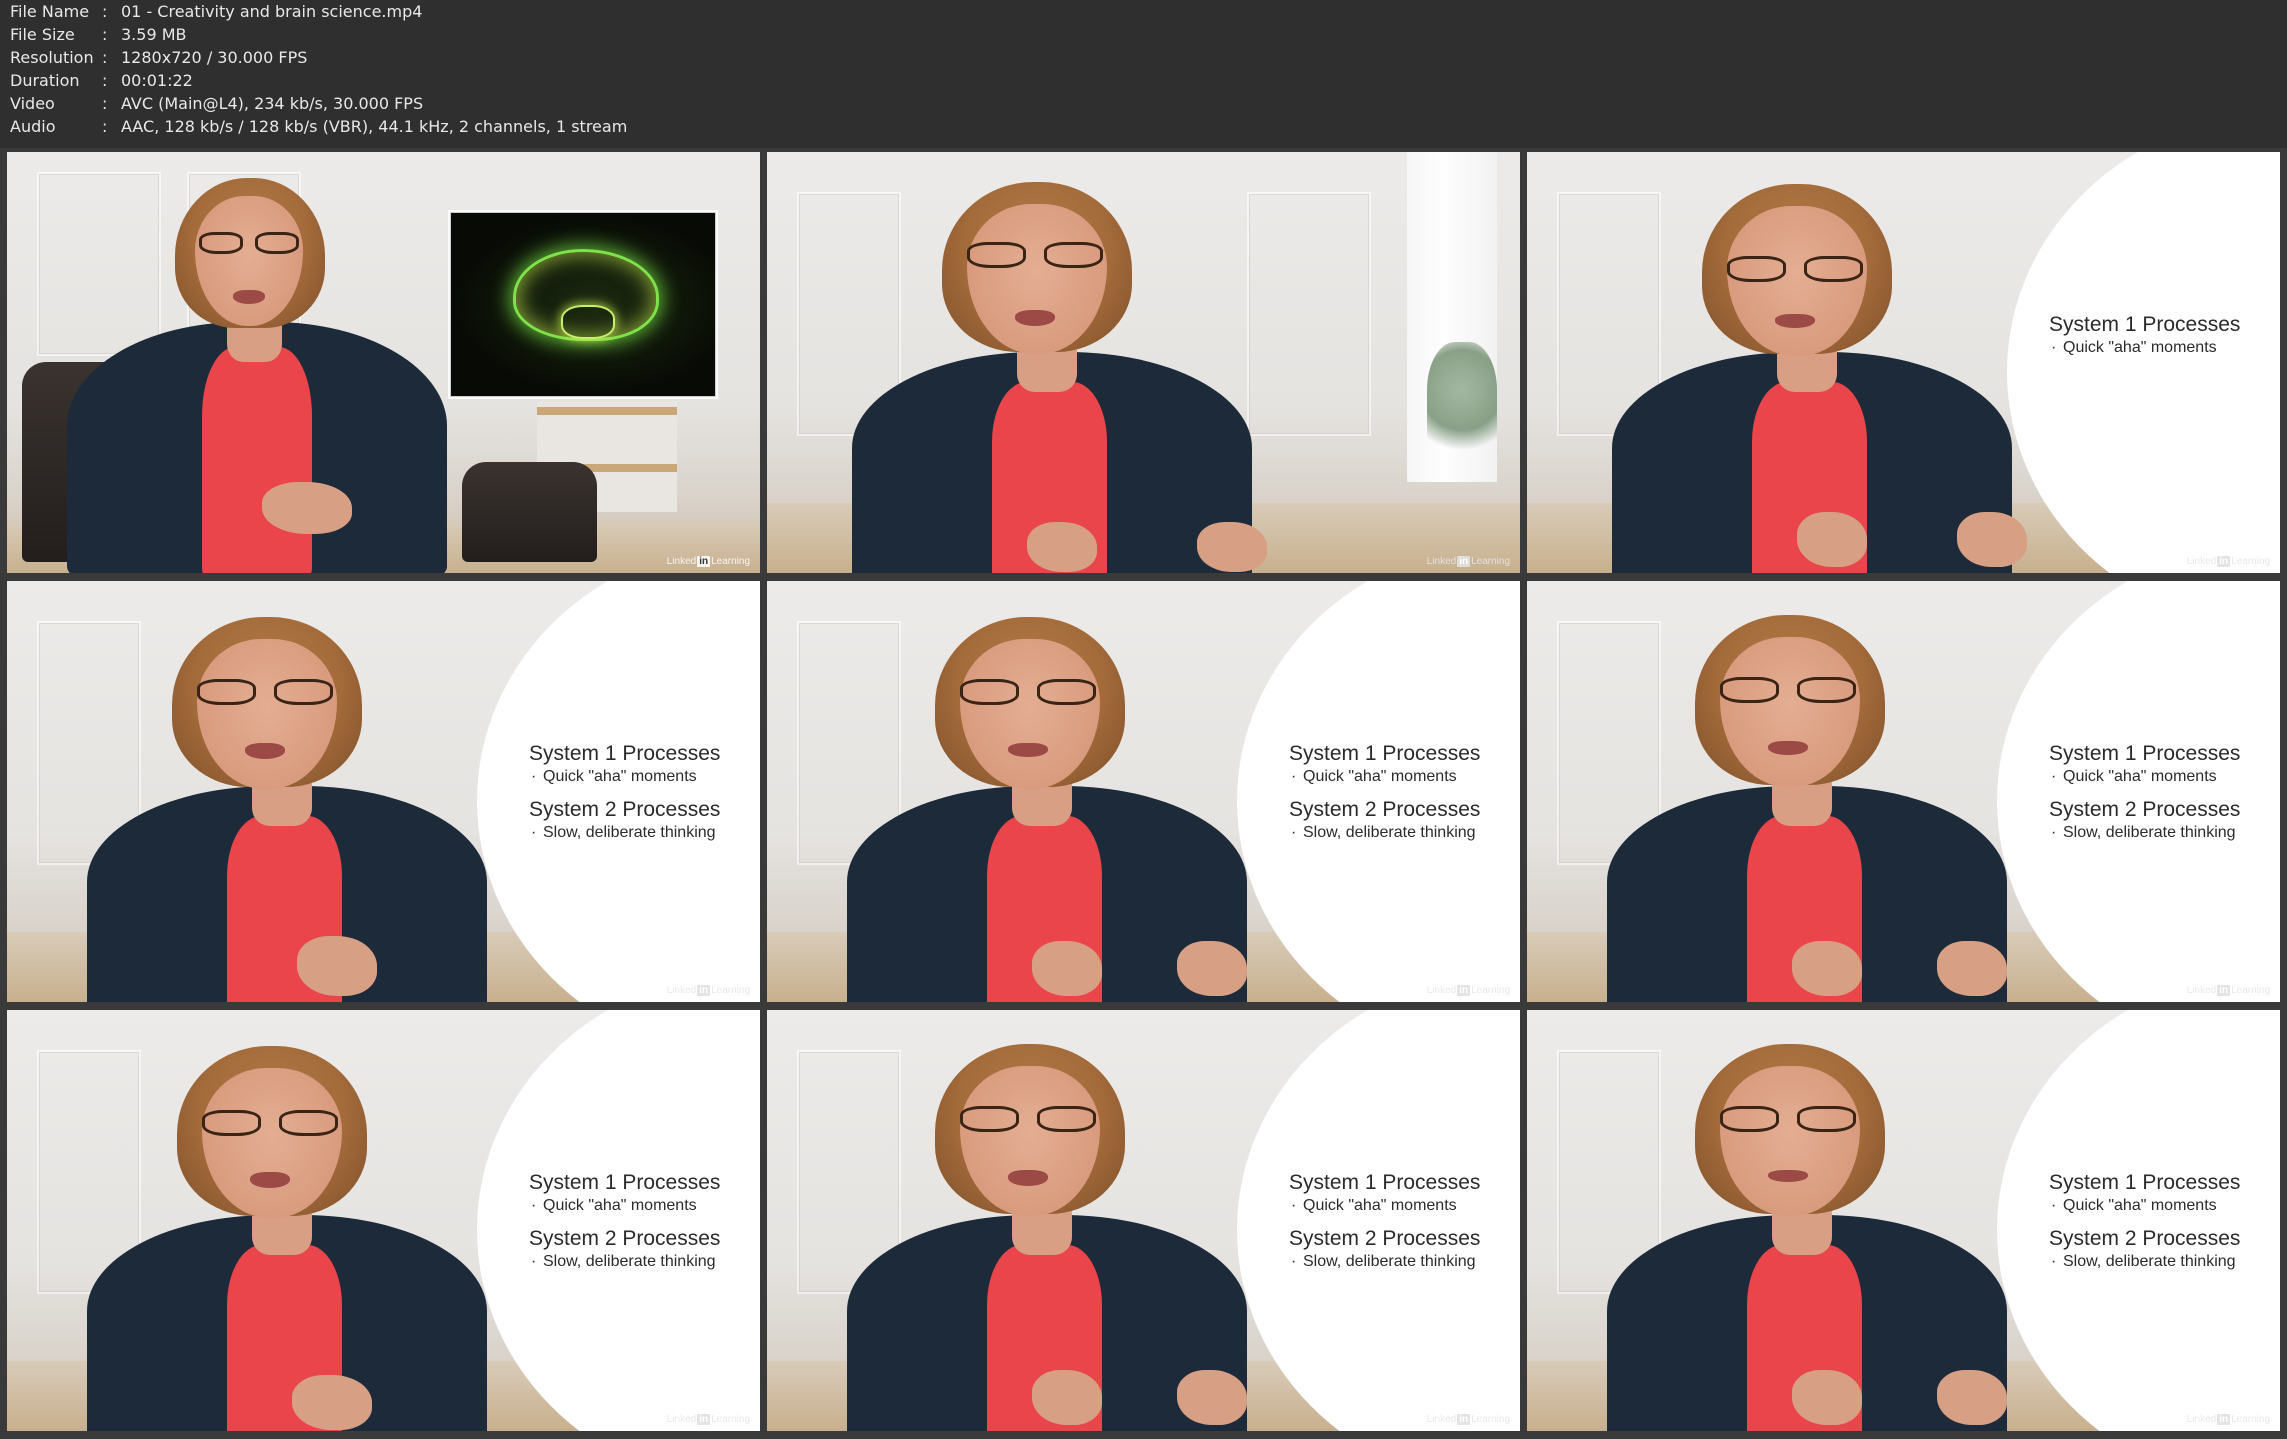 The width and height of the screenshot is (2287, 1439). I want to click on armchair-arm, so click(529, 512).